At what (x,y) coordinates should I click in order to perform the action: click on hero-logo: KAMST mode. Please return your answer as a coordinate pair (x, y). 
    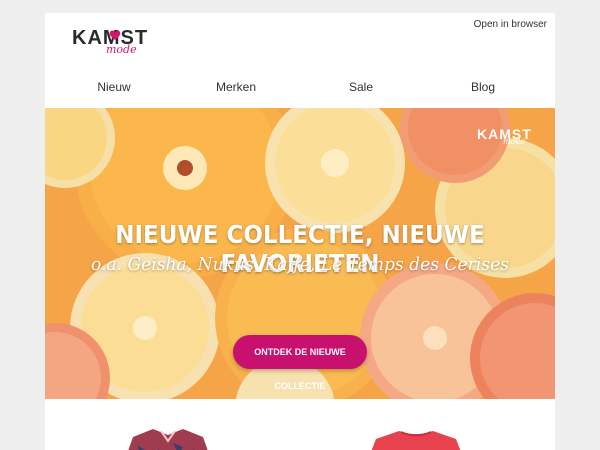
    Looking at the image, I should click on (507, 137).